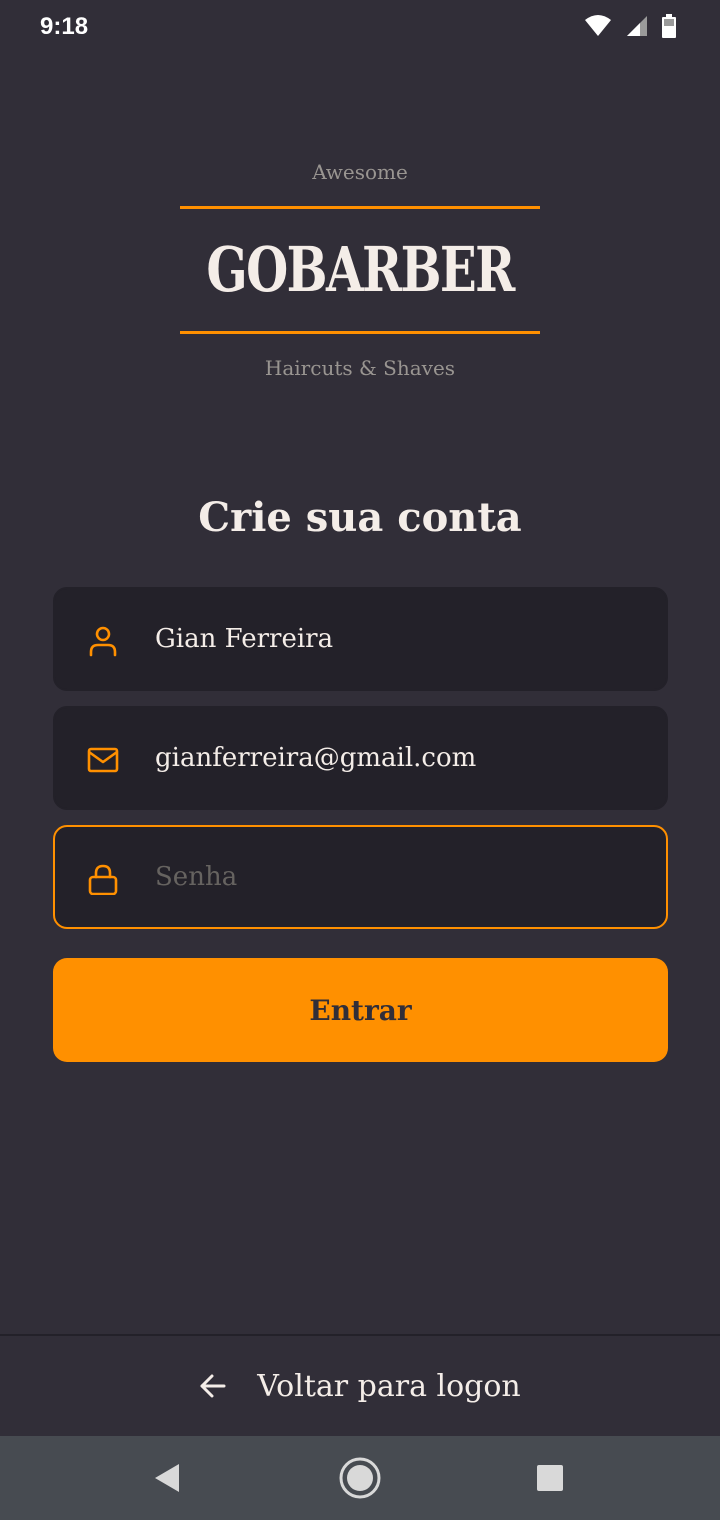 This screenshot has height=1520, width=720. What do you see at coordinates (360, 368) in the screenshot?
I see `logo-bottom-text: Haircuts & Shaves` at bounding box center [360, 368].